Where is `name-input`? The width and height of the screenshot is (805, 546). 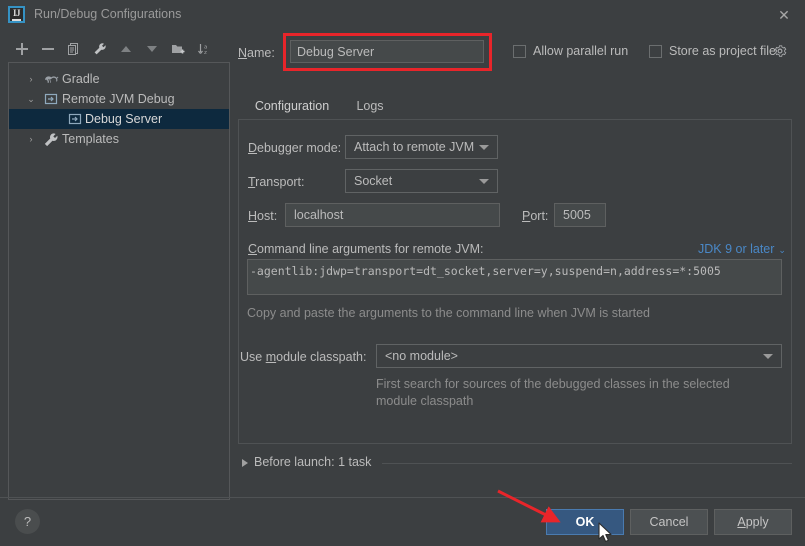 name-input is located at coordinates (387, 51).